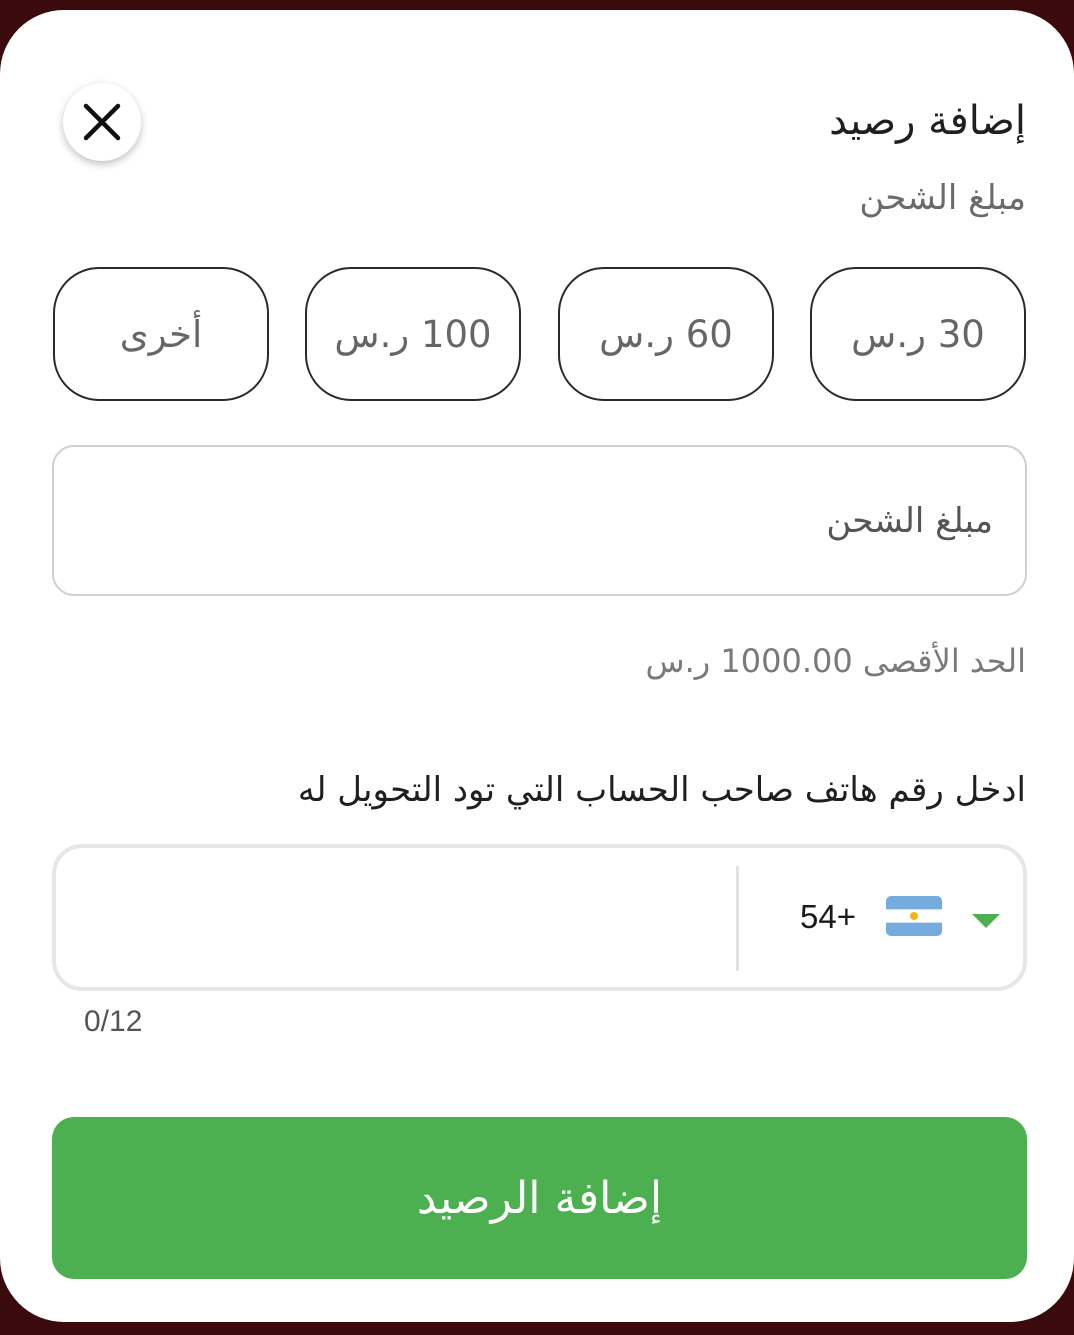  What do you see at coordinates (828, 916) in the screenshot?
I see `dial-code: 54+` at bounding box center [828, 916].